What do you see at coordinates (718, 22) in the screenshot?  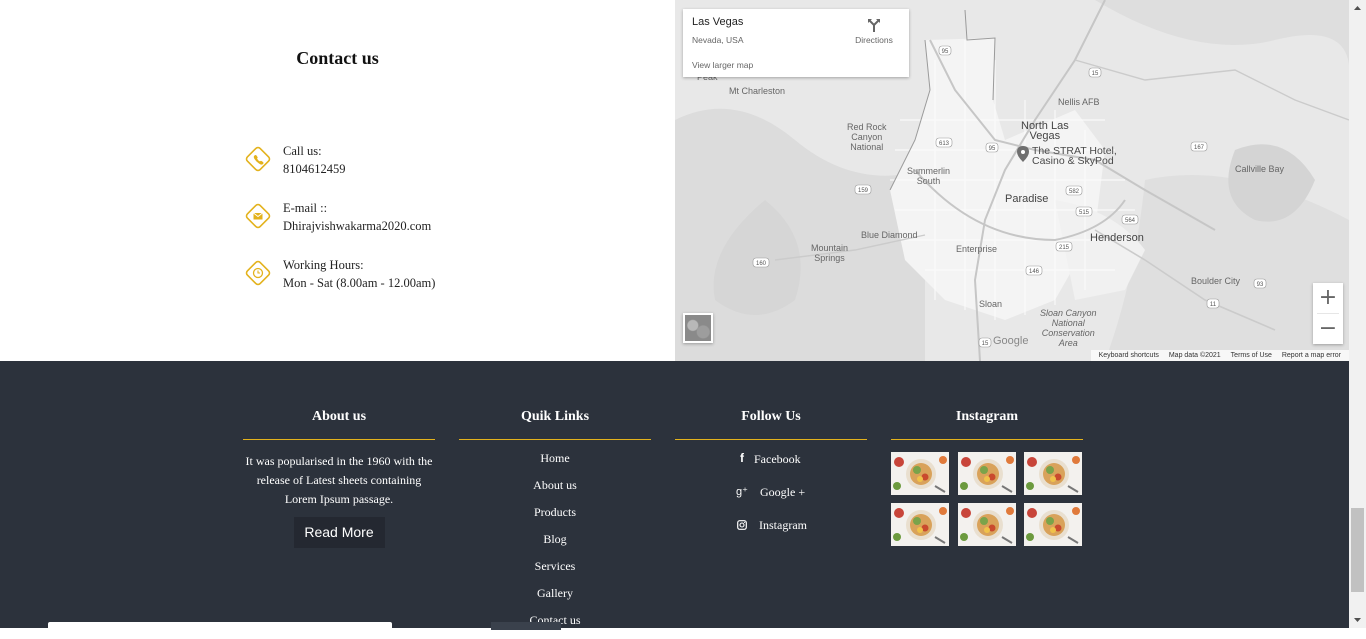 I see `map-place-title: Las Vegas` at bounding box center [718, 22].